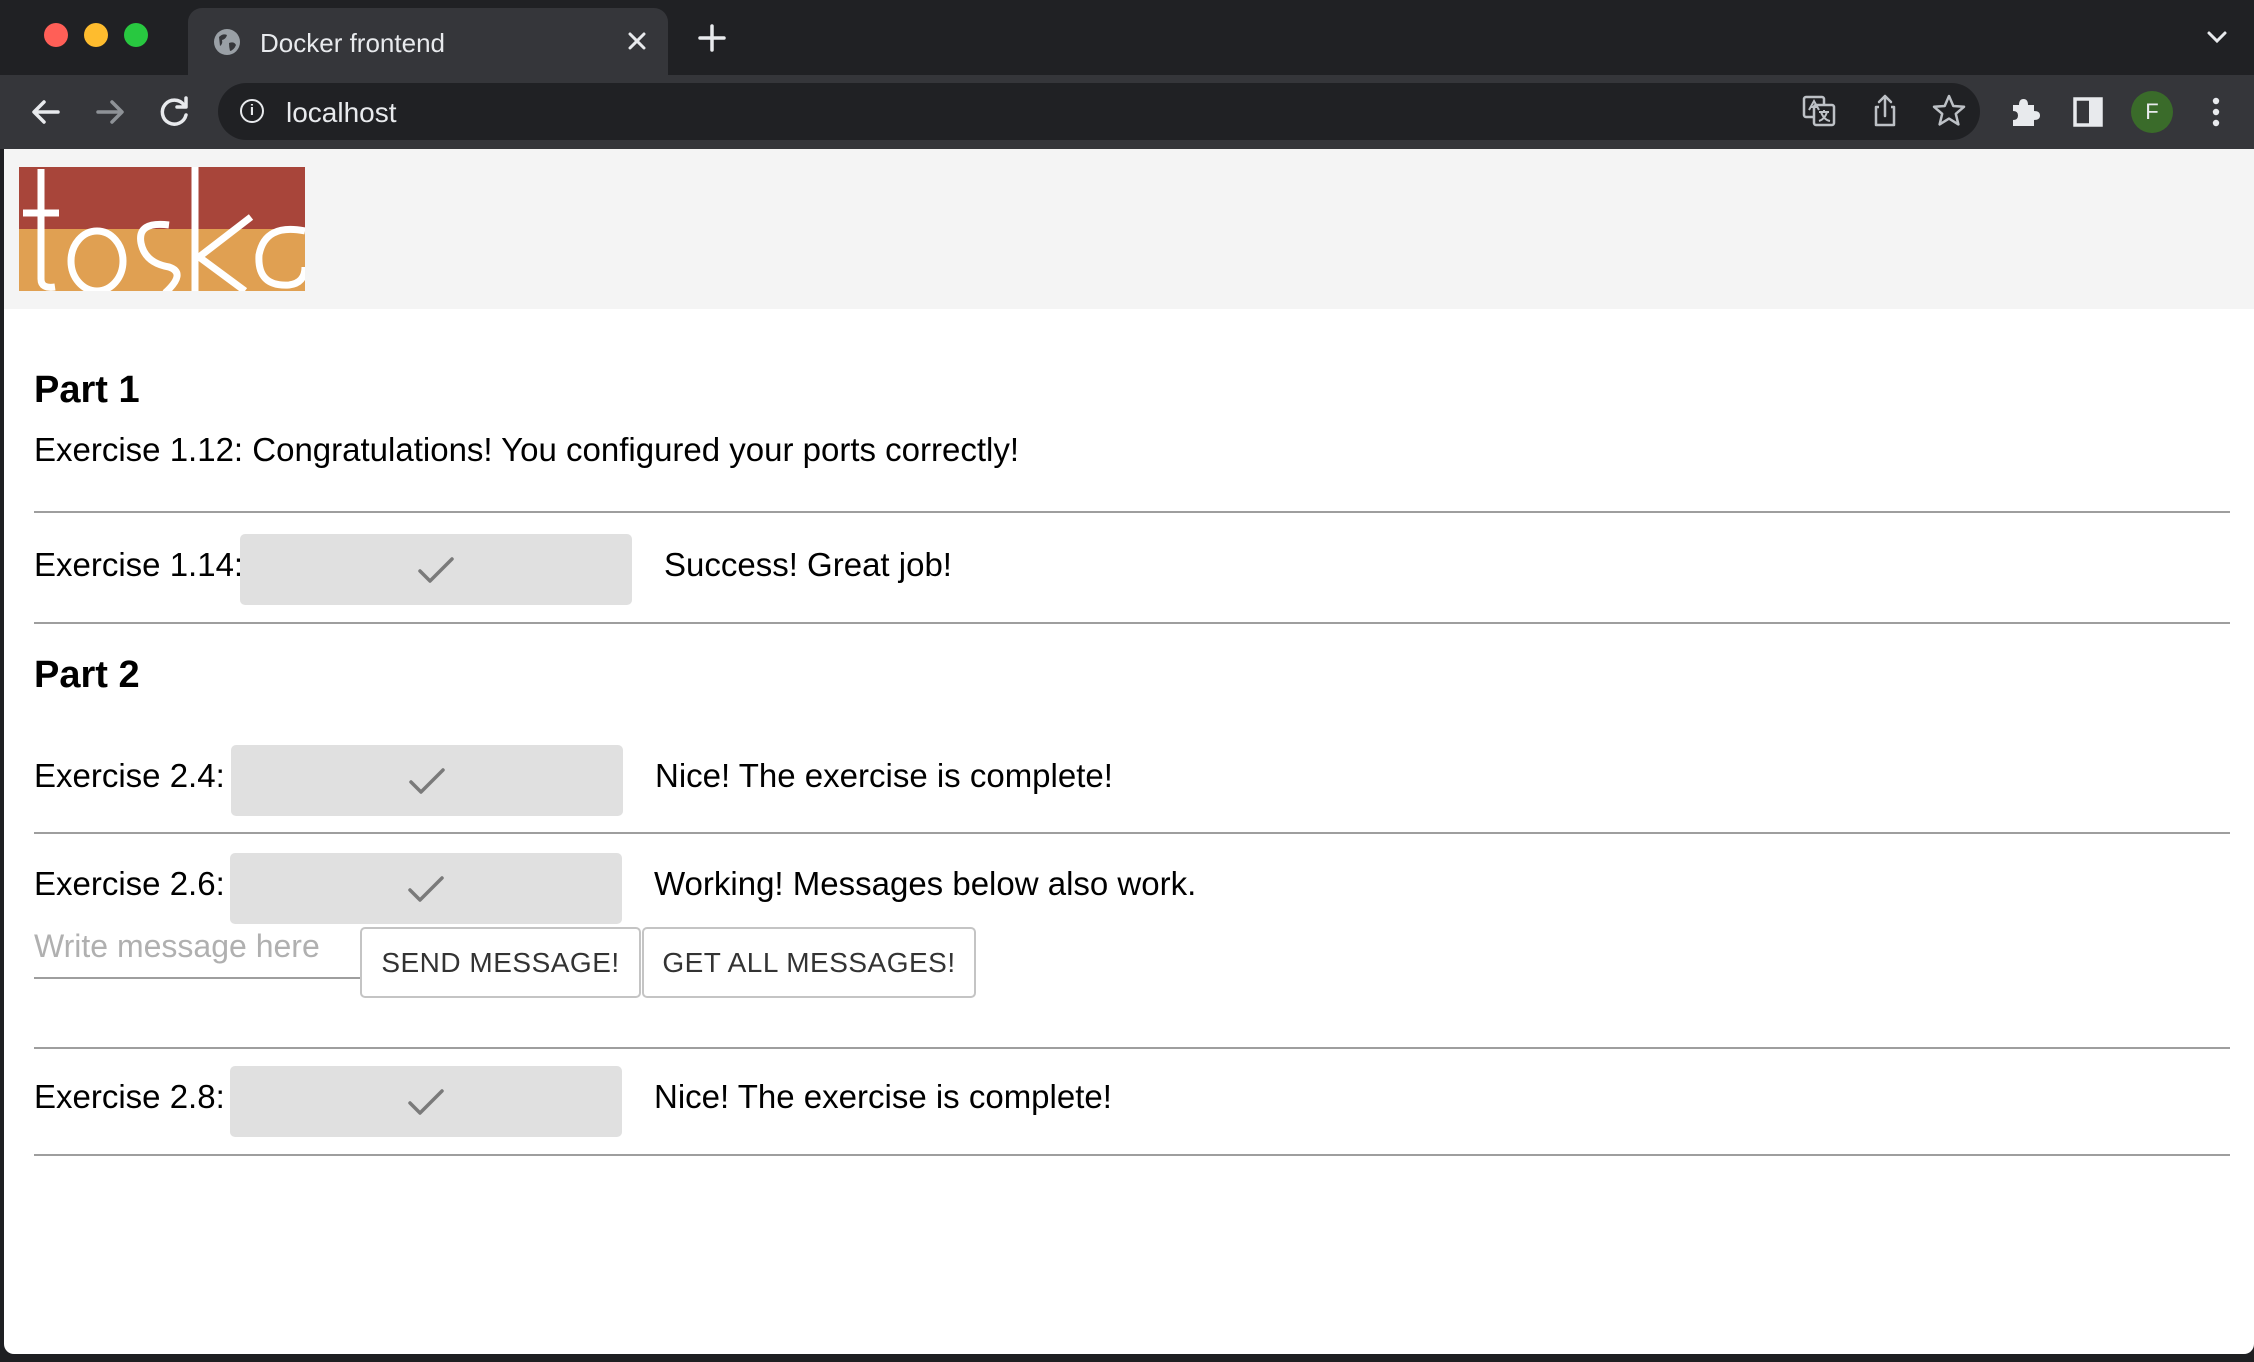 The width and height of the screenshot is (2254, 1362). What do you see at coordinates (96, 35) in the screenshot?
I see `minimize-window-button` at bounding box center [96, 35].